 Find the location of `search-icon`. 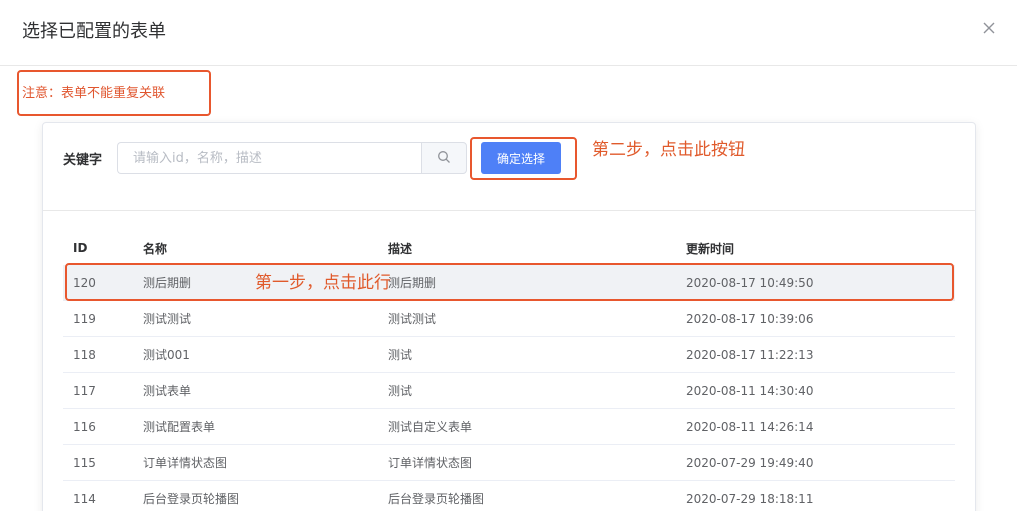

search-icon is located at coordinates (444, 158).